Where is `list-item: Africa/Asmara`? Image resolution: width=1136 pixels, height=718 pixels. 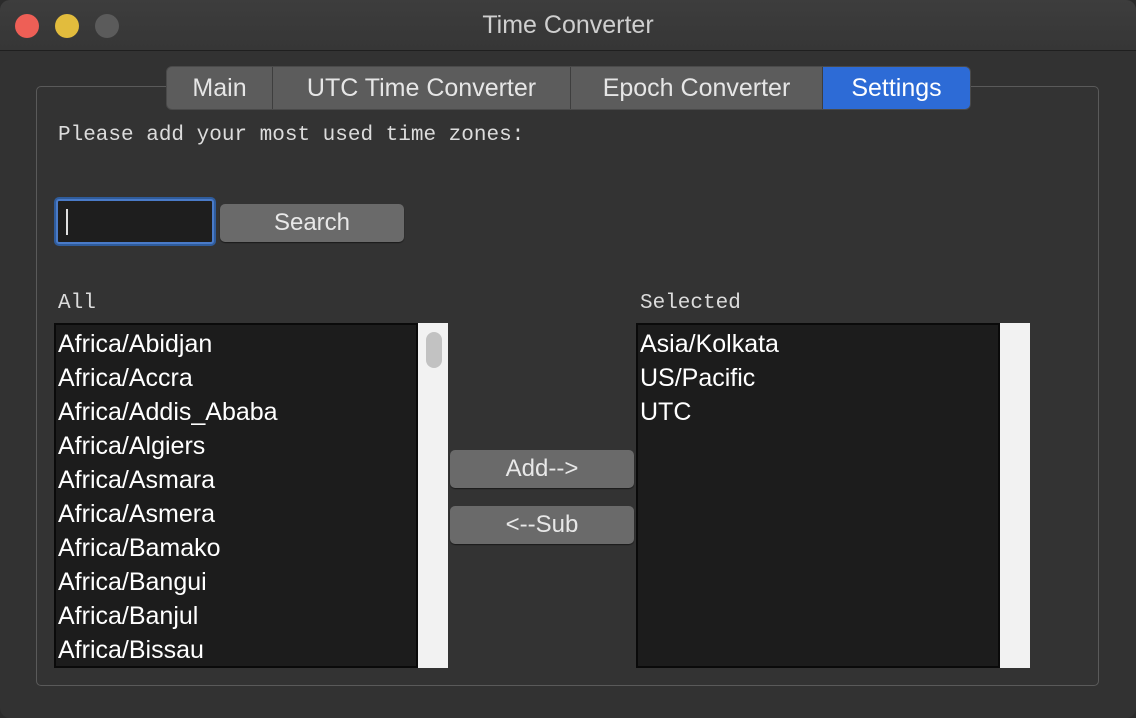 list-item: Africa/Asmara is located at coordinates (236, 480).